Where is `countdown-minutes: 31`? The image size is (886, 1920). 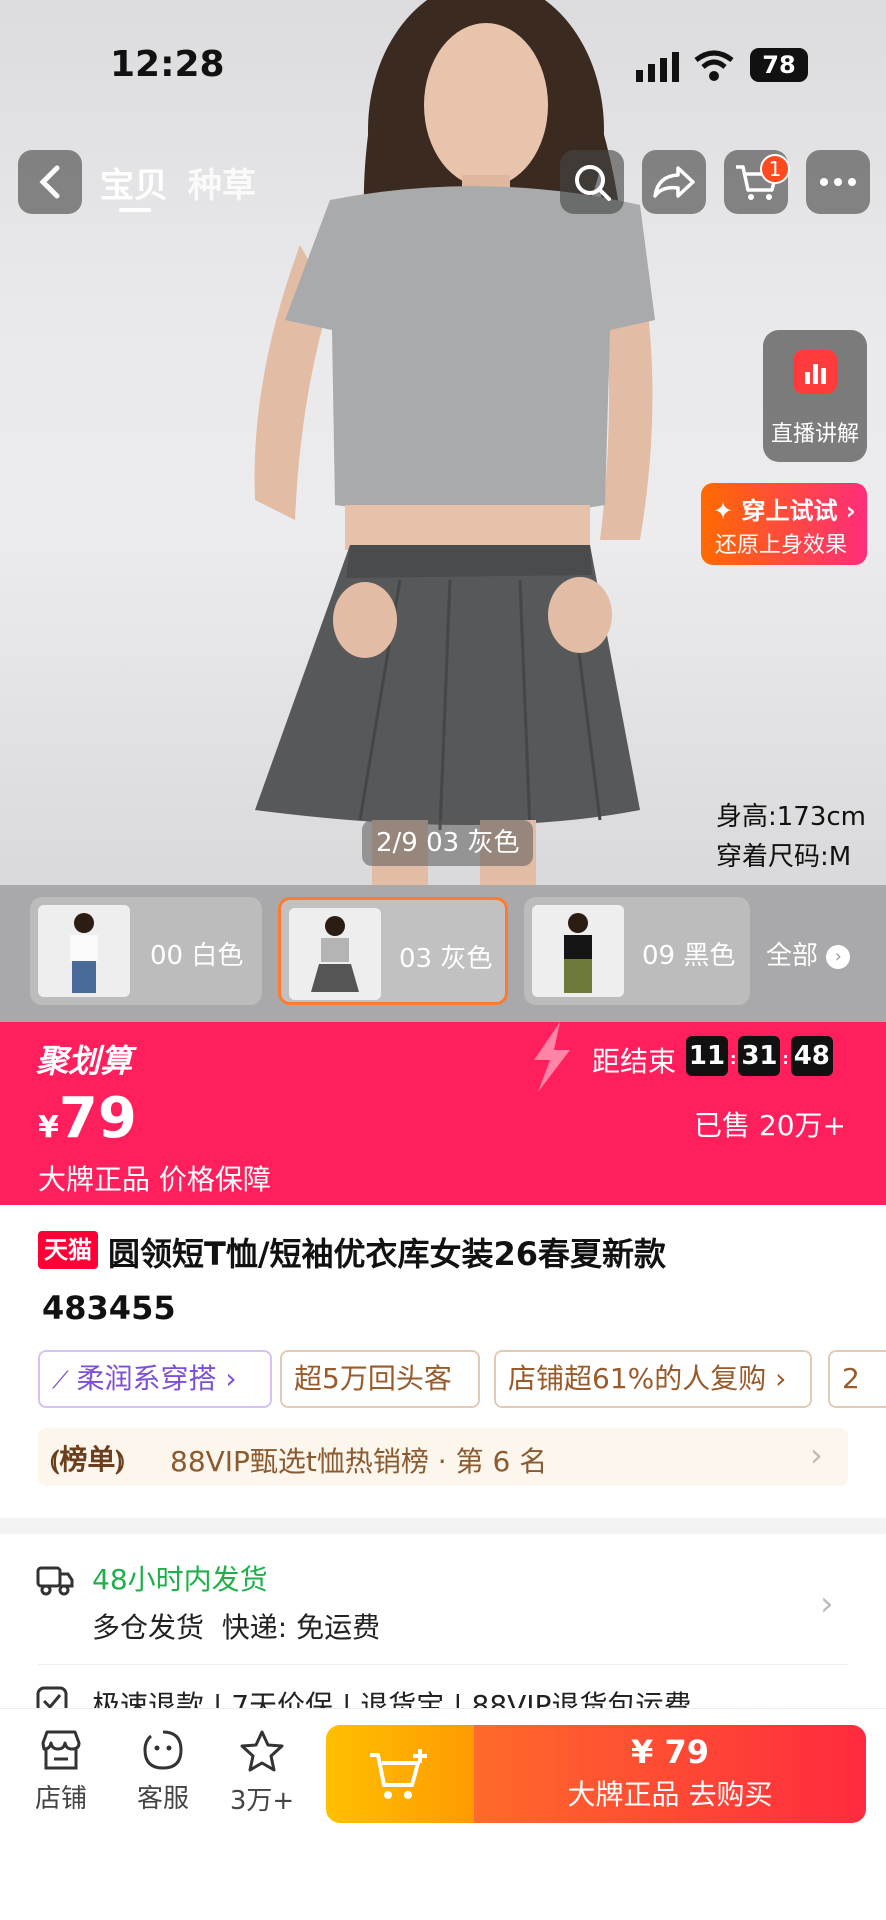
countdown-minutes: 31 is located at coordinates (759, 1056).